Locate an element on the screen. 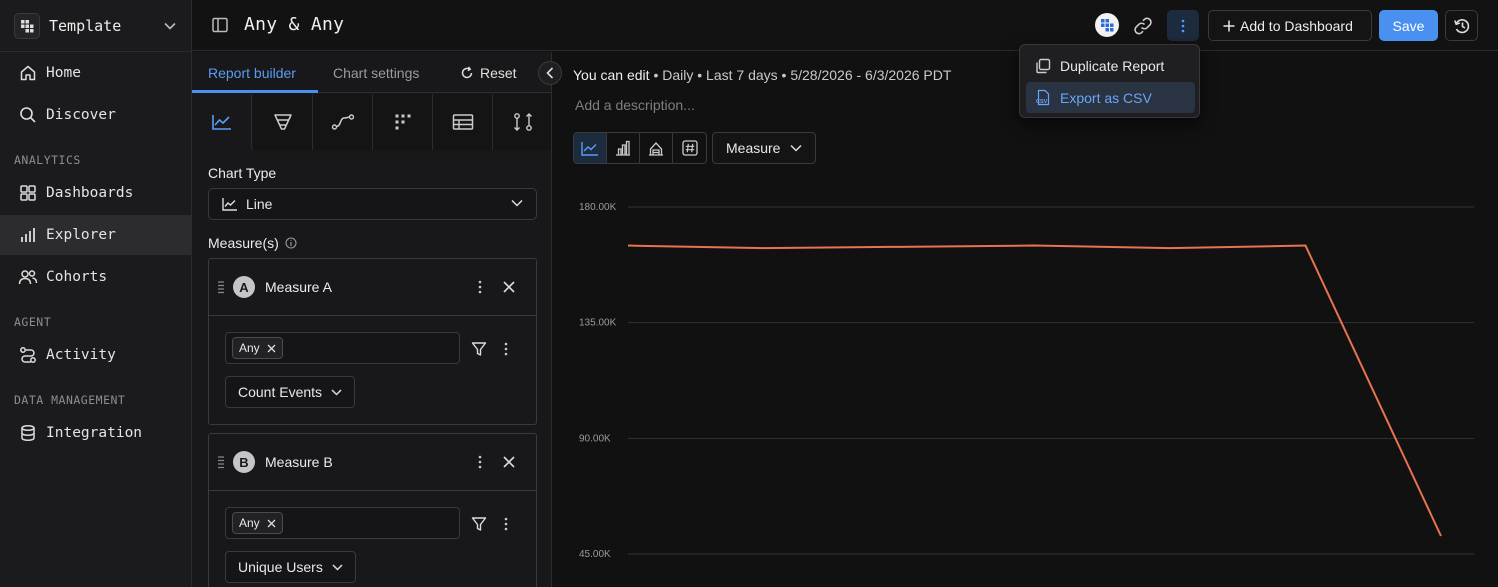 Image resolution: width=1498 pixels, height=587 pixels. y-tick-label: 180.00K is located at coordinates (598, 207).